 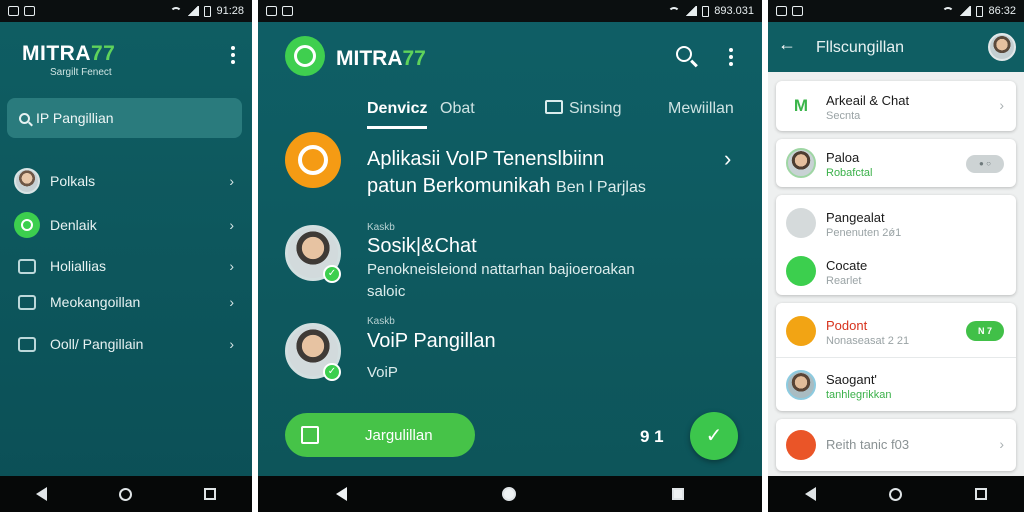 What do you see at coordinates (896, 223) in the screenshot?
I see `list-item: Pangealat Penenuten 2ǿ1` at bounding box center [896, 223].